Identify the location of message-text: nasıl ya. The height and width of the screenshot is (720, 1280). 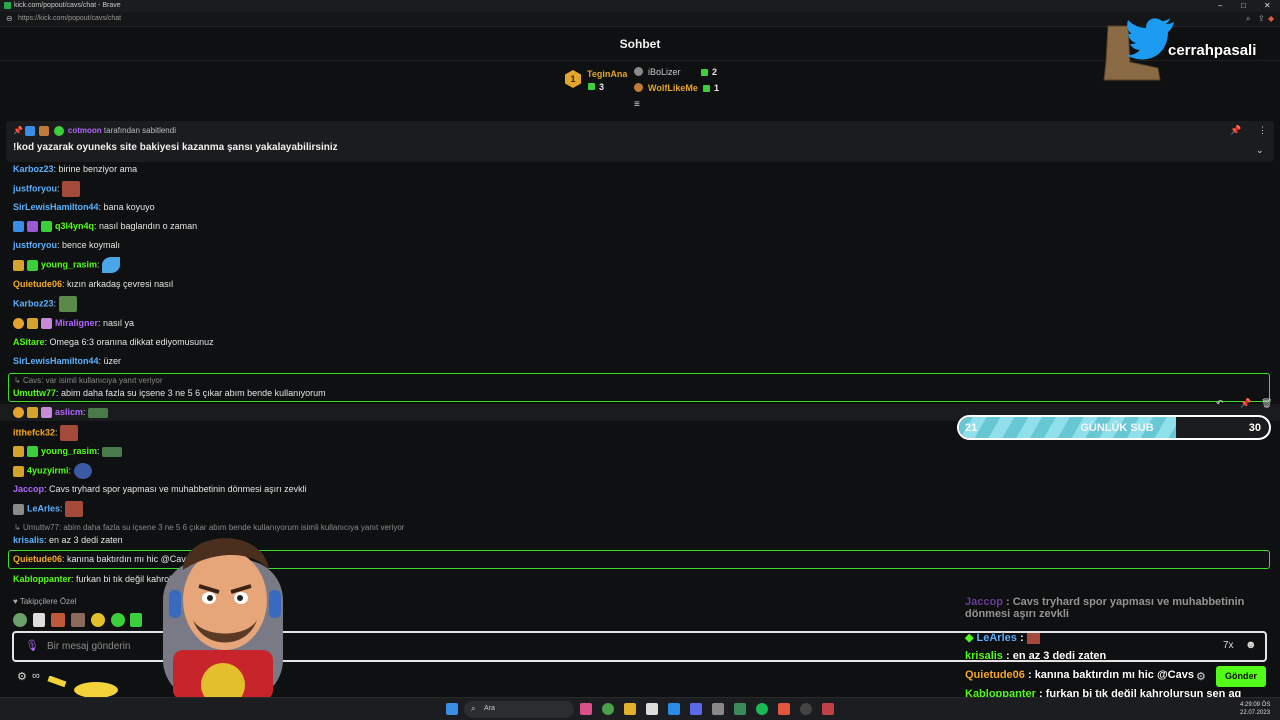
(119, 323).